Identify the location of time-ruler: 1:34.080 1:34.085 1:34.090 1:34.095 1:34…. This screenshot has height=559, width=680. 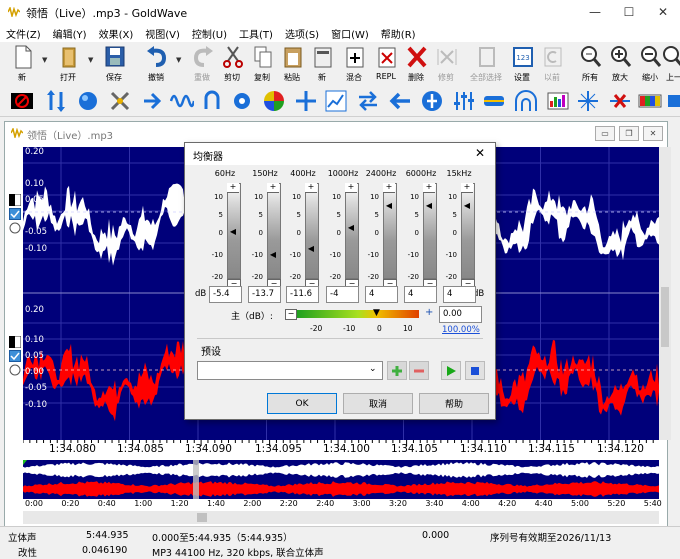
(341, 449).